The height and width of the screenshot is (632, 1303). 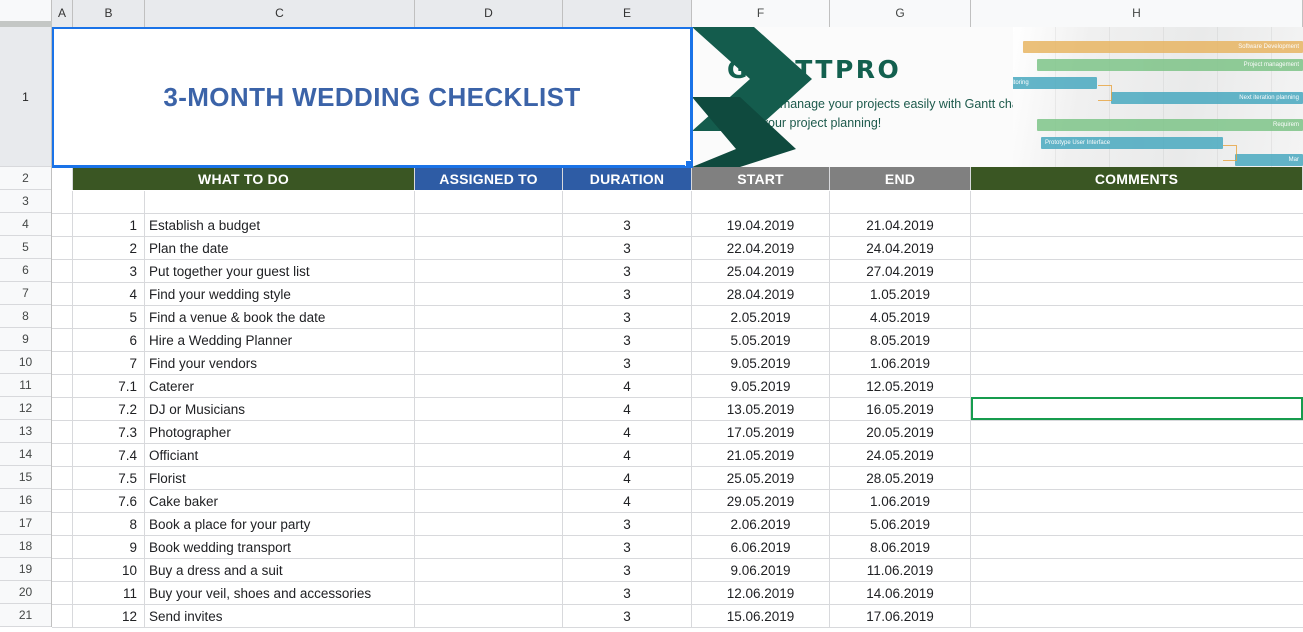 I want to click on cell-start: 9.05.2019, so click(x=761, y=386).